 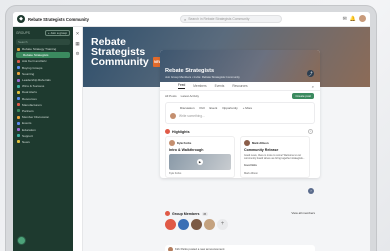 I want to click on global-search-placeholder: Search in Rebate Strategists Community, so click(x=219, y=19).